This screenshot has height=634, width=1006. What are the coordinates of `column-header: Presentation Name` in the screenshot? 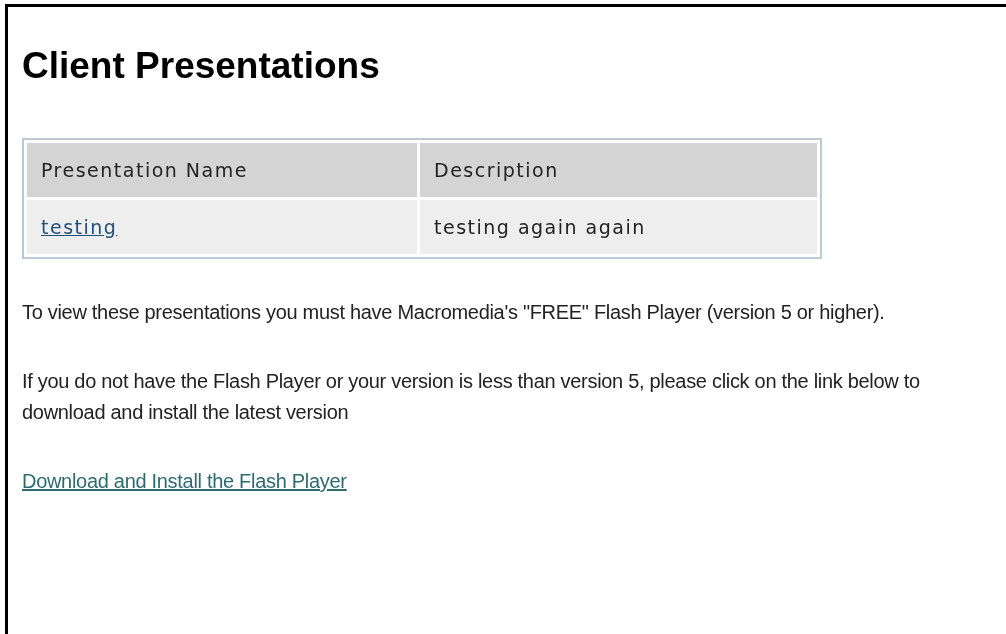 It's located at (222, 170).